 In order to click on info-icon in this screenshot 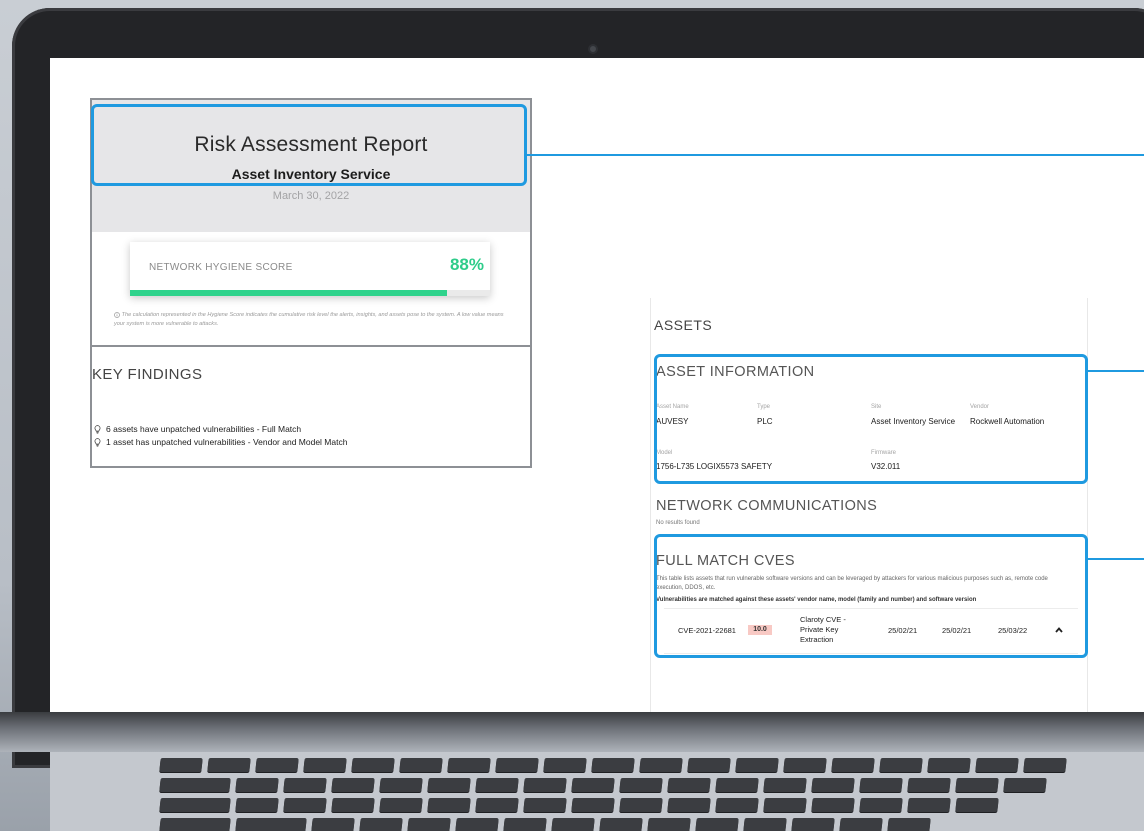, I will do `click(117, 314)`.